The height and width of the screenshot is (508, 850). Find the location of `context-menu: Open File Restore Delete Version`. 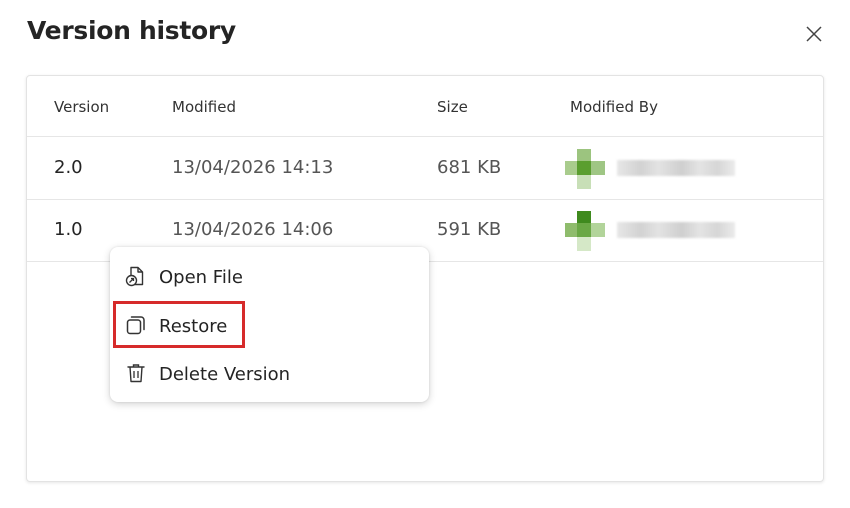

context-menu: Open File Restore Delete Version is located at coordinates (269, 324).